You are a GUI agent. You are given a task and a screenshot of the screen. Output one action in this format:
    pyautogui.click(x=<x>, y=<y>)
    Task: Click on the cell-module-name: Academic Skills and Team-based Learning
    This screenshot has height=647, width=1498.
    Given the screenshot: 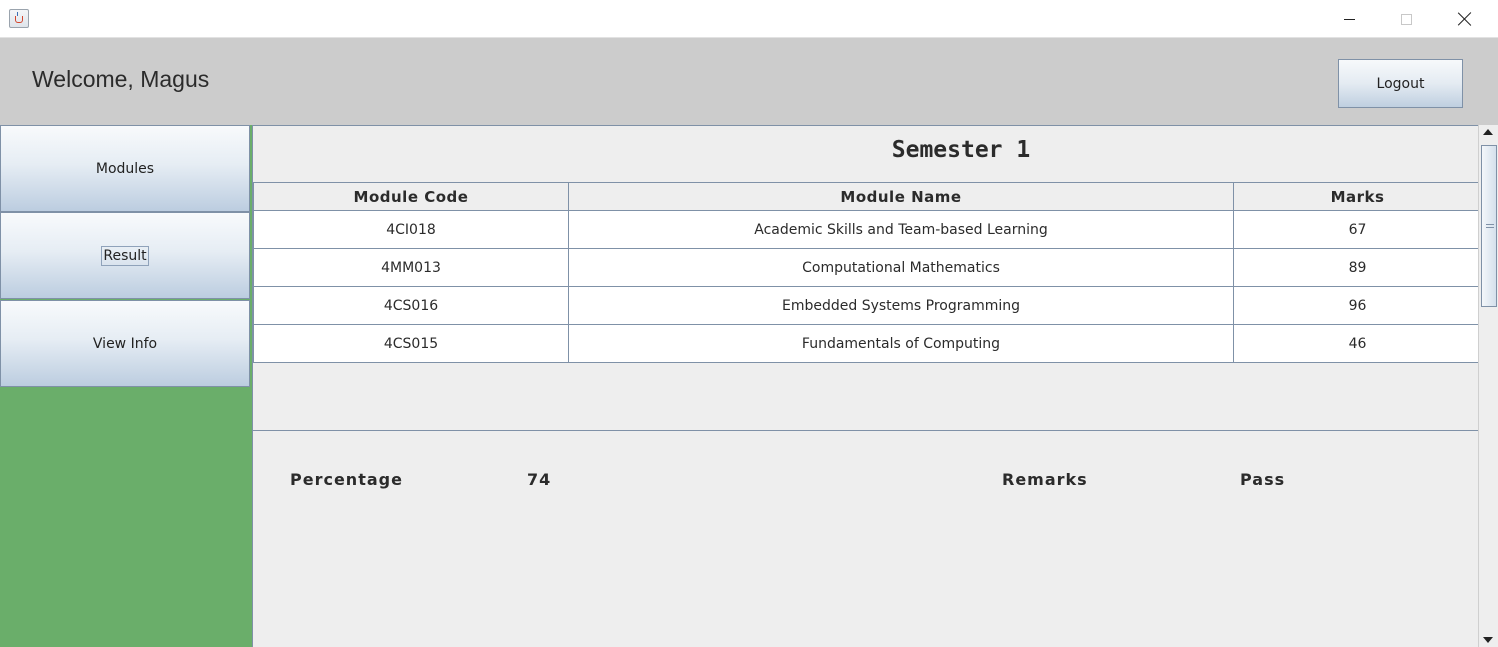 What is the action you would take?
    pyautogui.click(x=901, y=229)
    